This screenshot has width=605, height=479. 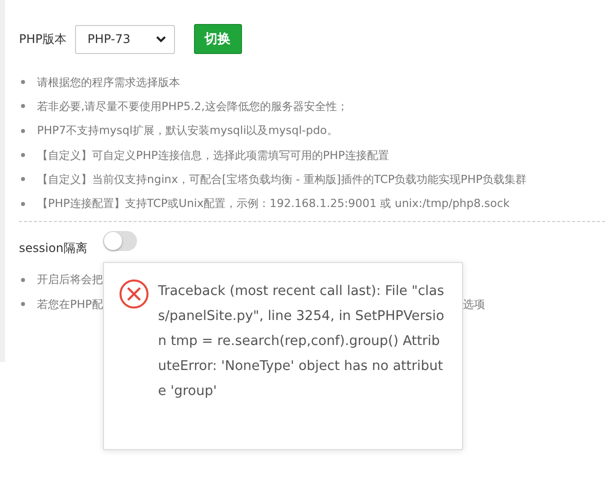 I want to click on note-text: 开启后将会把, so click(x=70, y=280).